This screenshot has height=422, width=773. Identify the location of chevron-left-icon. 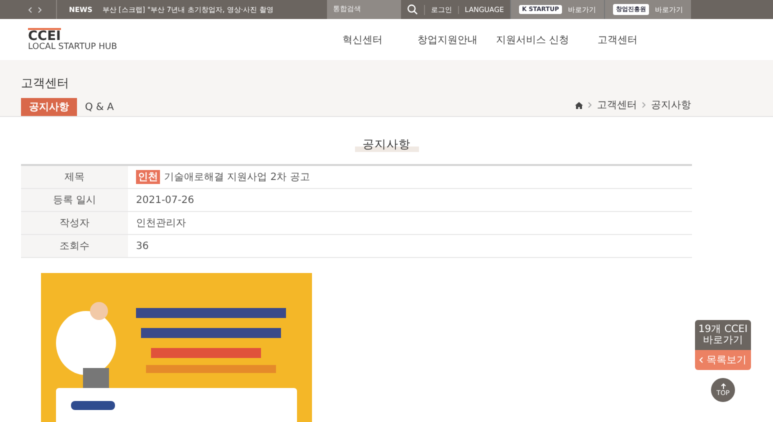
(701, 360).